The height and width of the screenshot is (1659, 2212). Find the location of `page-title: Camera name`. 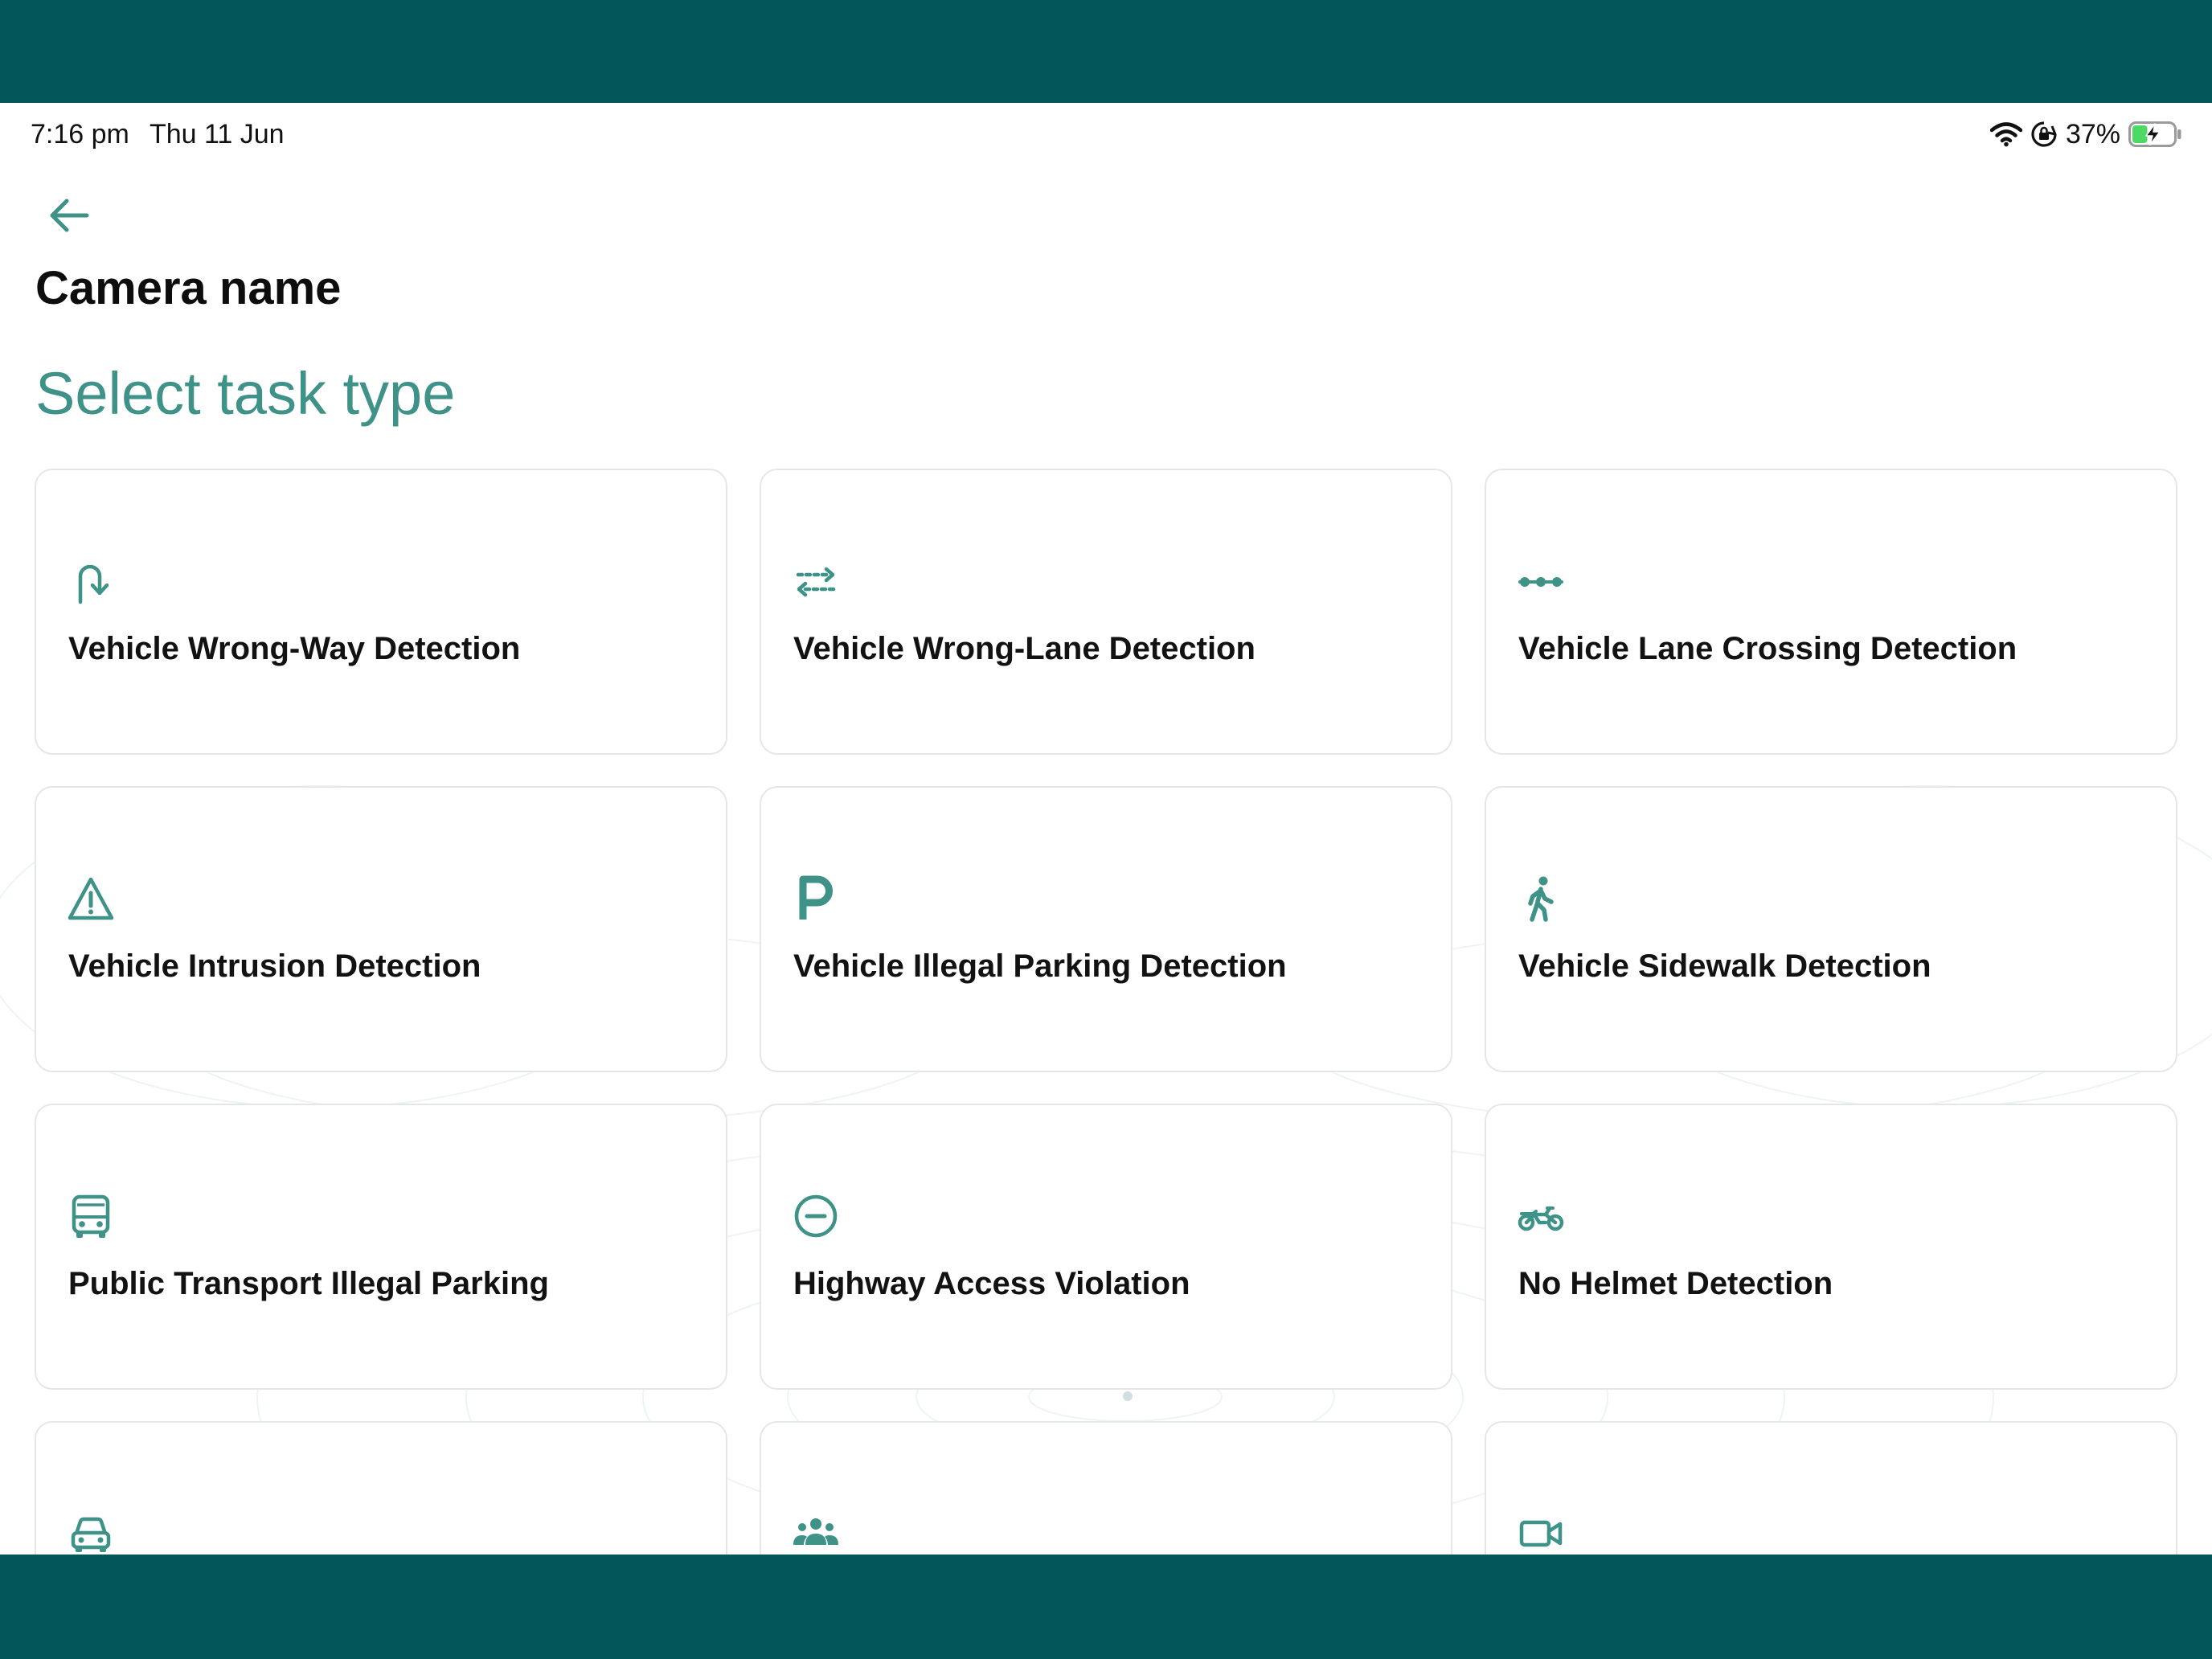

page-title: Camera name is located at coordinates (188, 288).